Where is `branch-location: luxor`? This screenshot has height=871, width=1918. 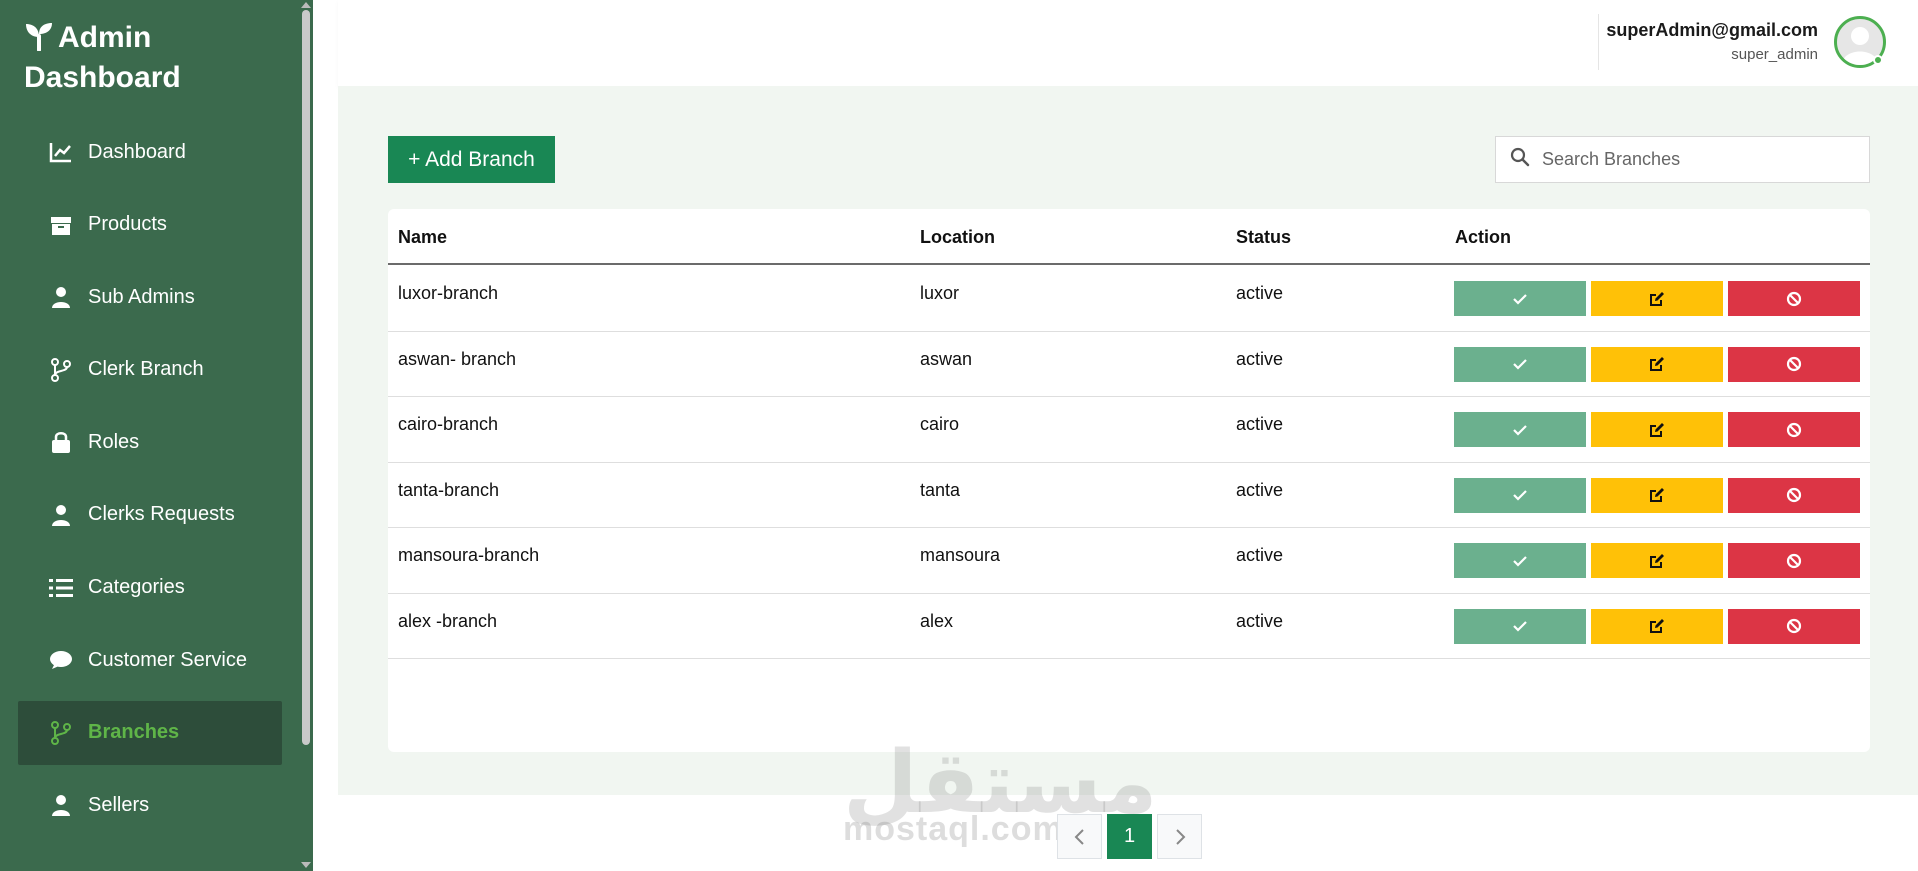
branch-location: luxor is located at coordinates (940, 293).